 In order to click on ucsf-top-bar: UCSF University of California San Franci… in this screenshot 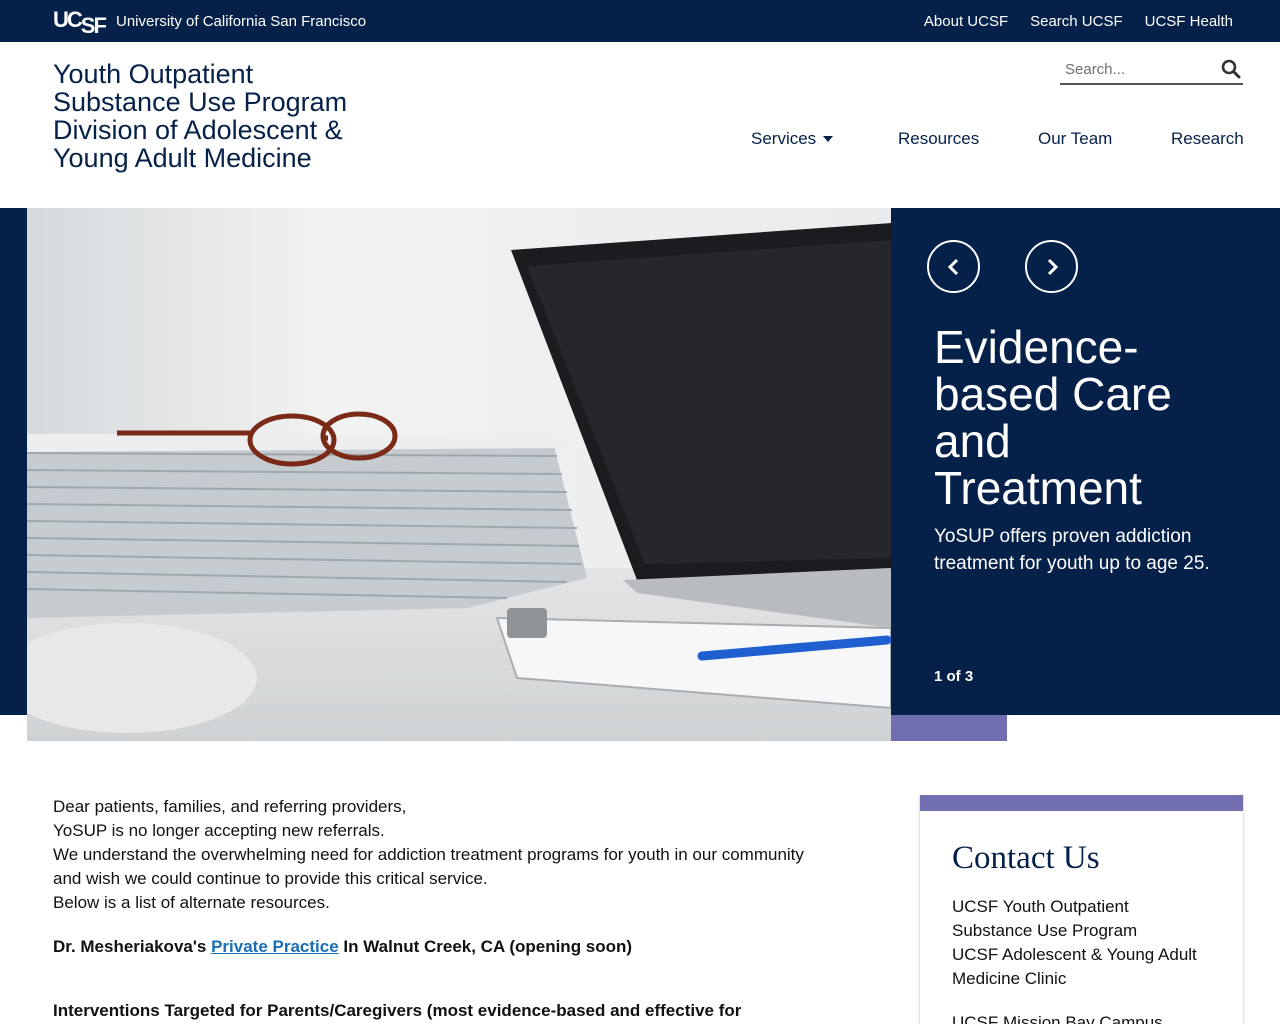, I will do `click(640, 21)`.